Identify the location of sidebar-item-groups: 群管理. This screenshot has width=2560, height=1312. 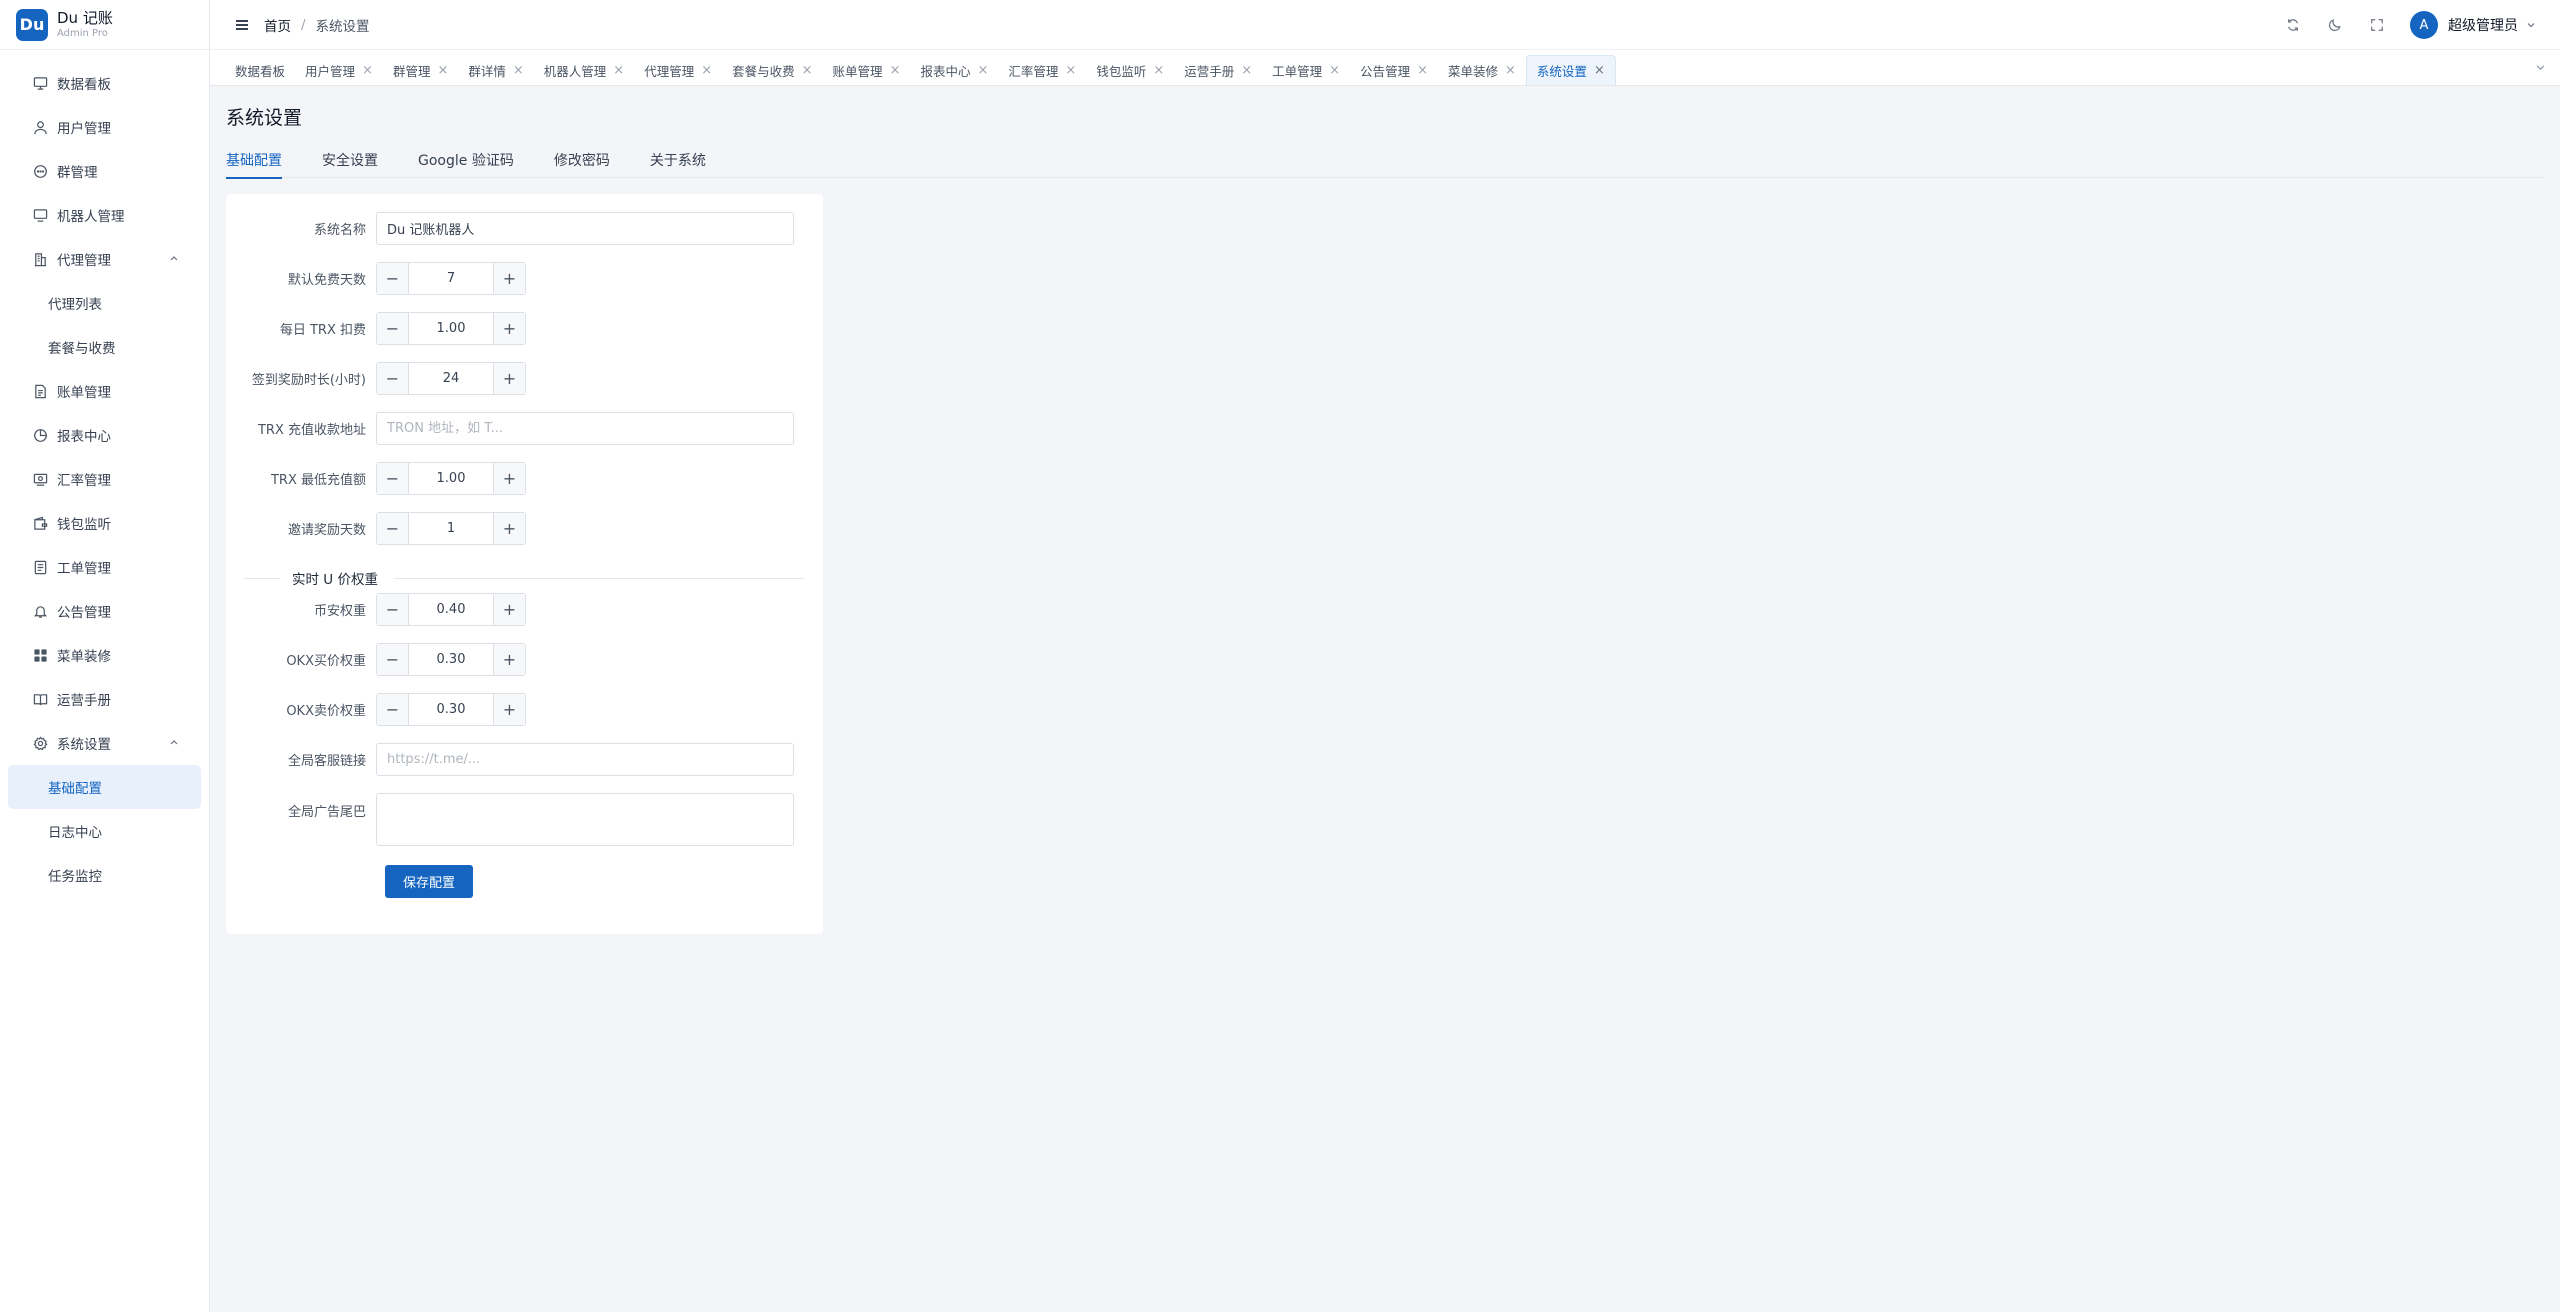
(104, 171).